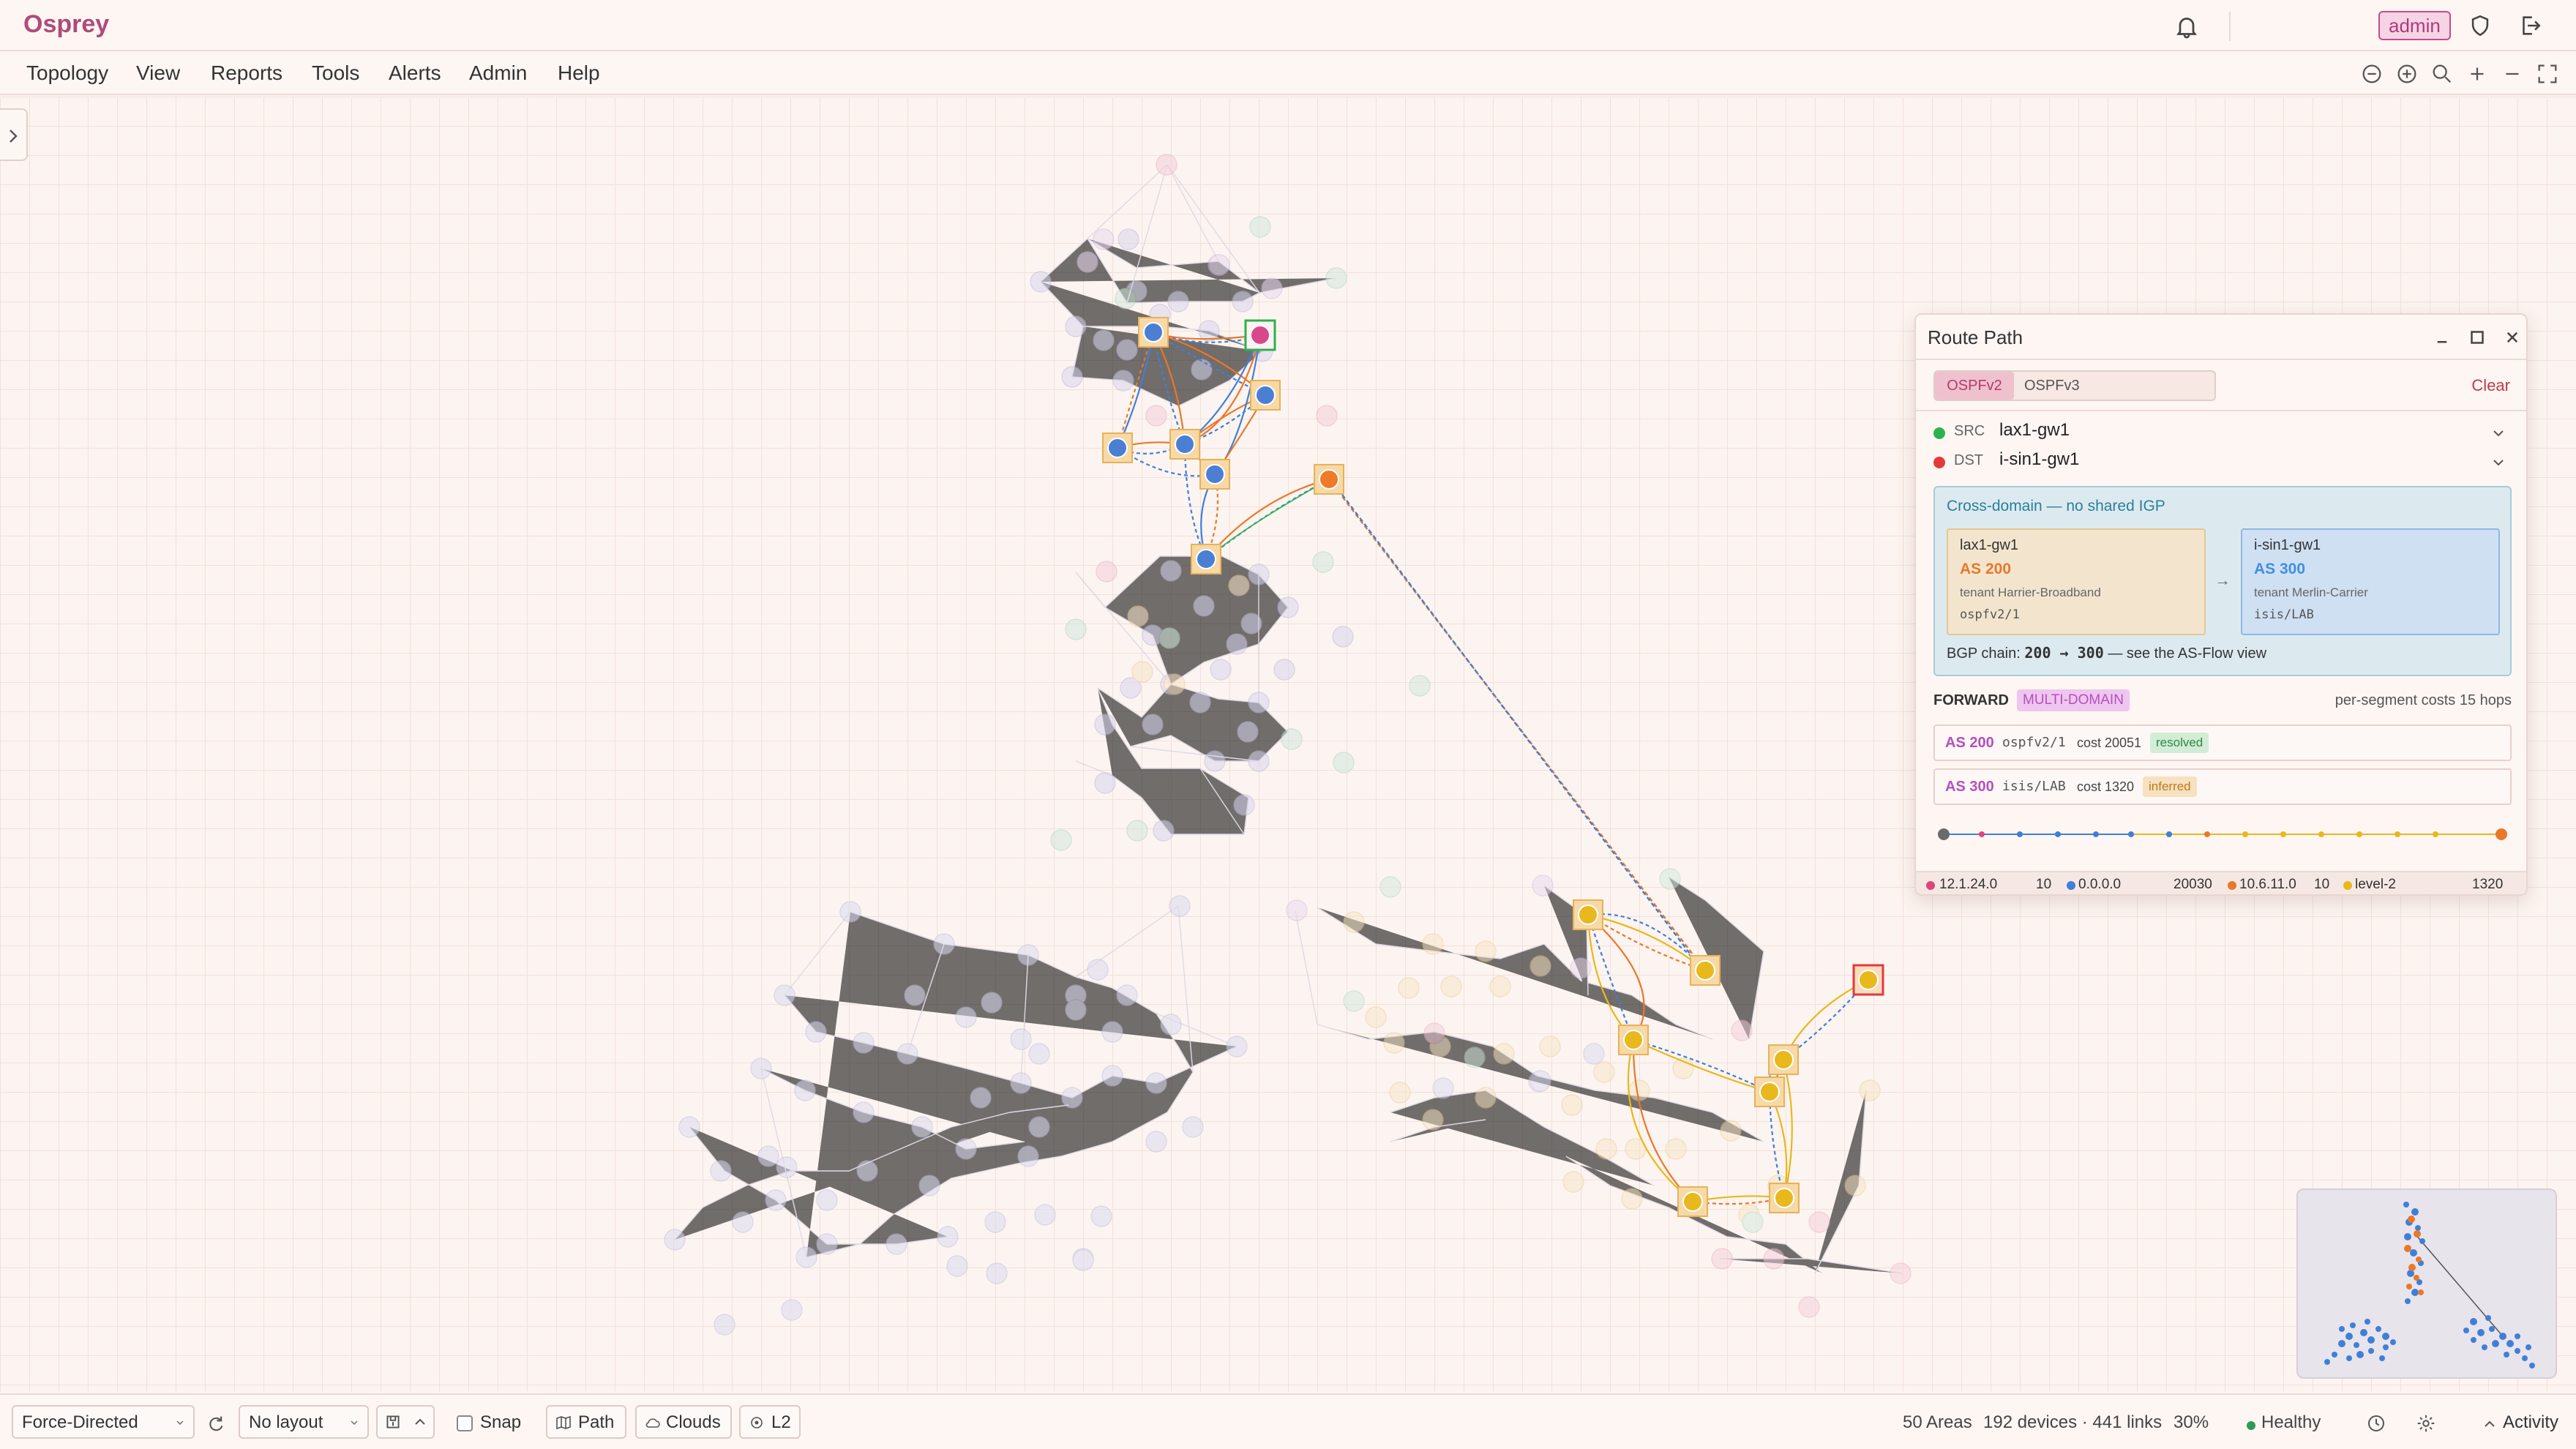  Describe the element at coordinates (415, 73) in the screenshot. I see `menu-alerts: Alerts` at that location.